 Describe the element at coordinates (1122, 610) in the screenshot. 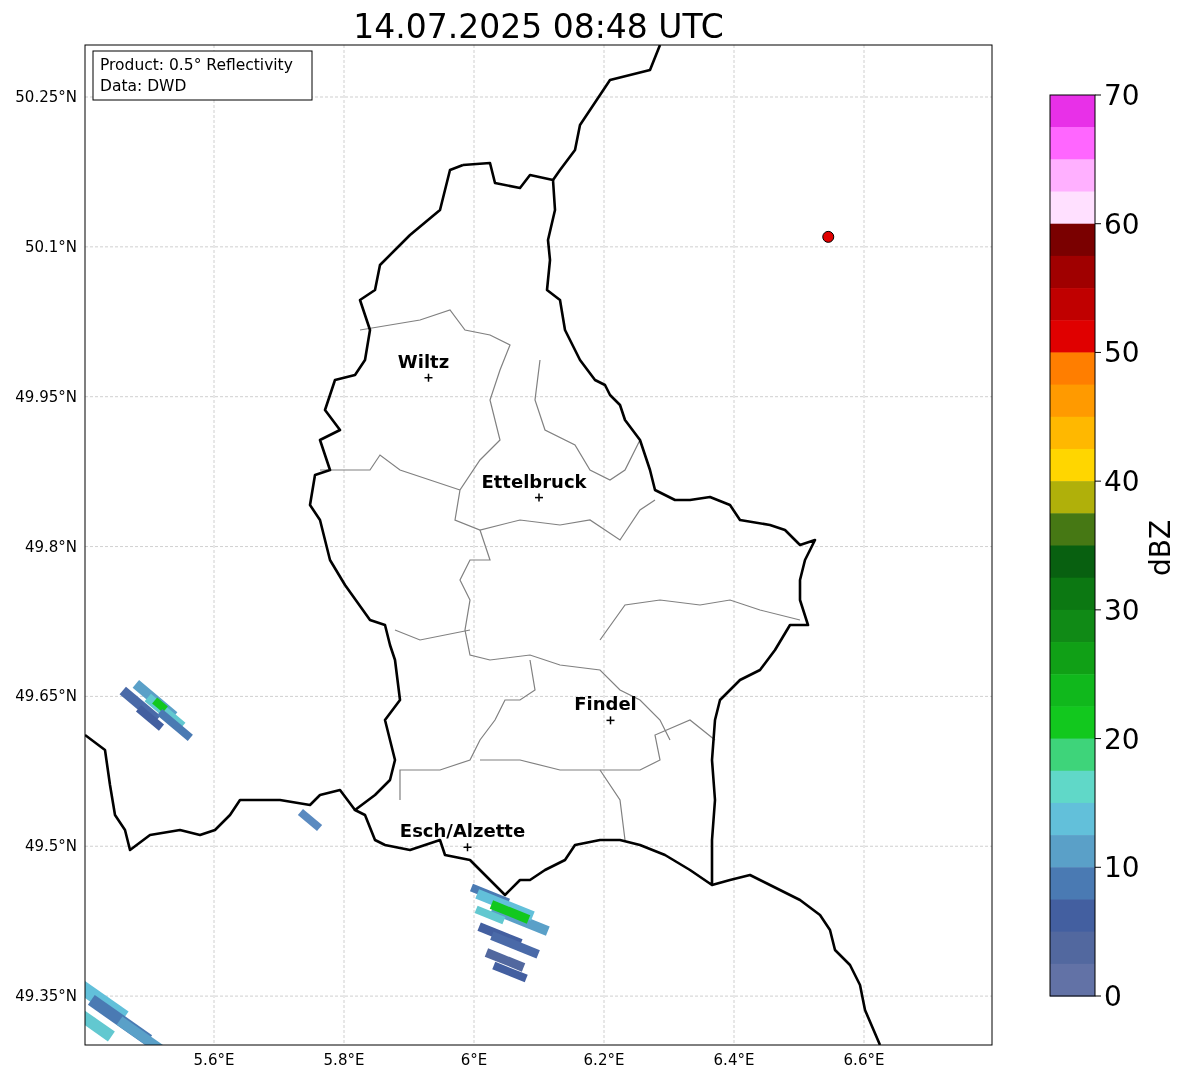

I see `colorbar-tick-label: 30` at that location.